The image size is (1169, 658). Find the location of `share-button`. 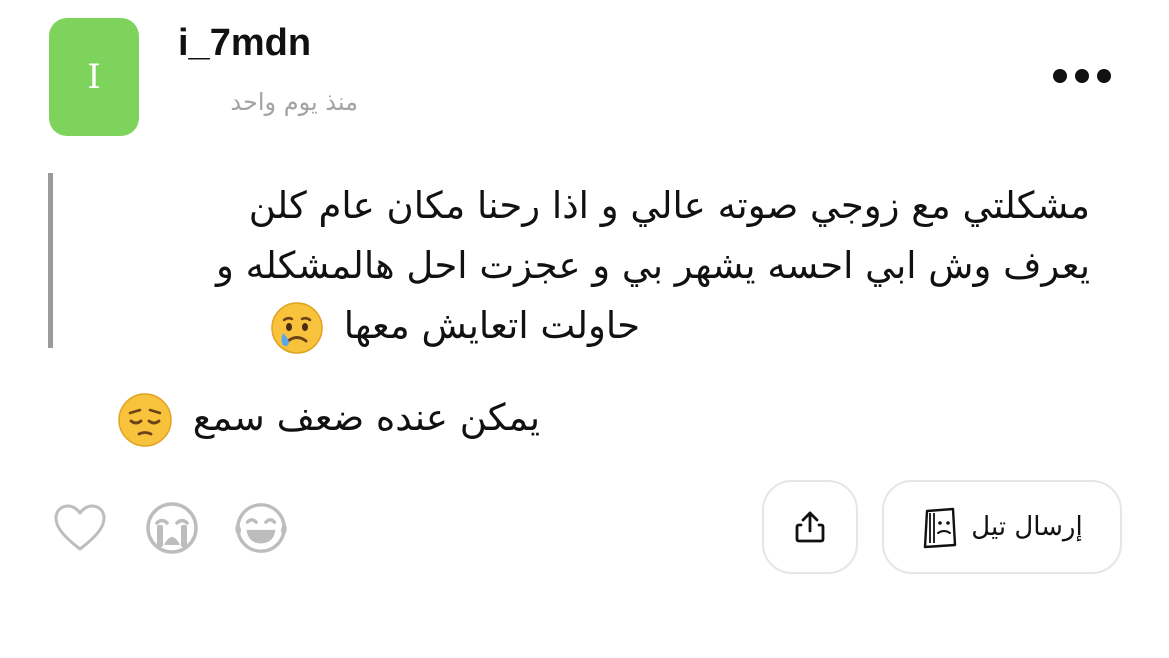

share-button is located at coordinates (810, 527).